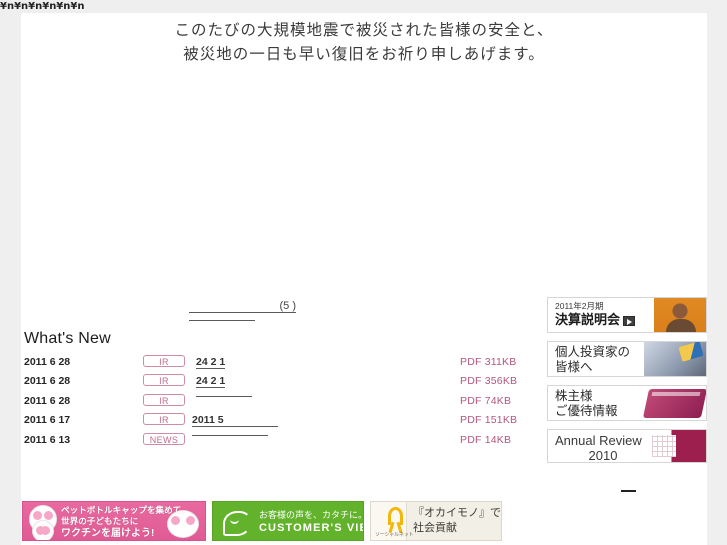  I want to click on ribbon-box: ソーシャルネット, so click(392, 521).